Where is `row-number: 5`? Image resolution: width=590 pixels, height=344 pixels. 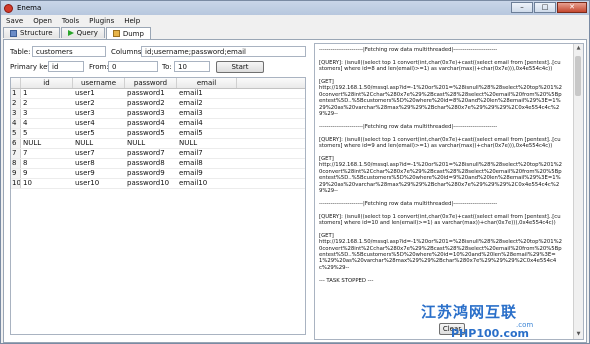 row-number: 5 is located at coordinates (16, 133).